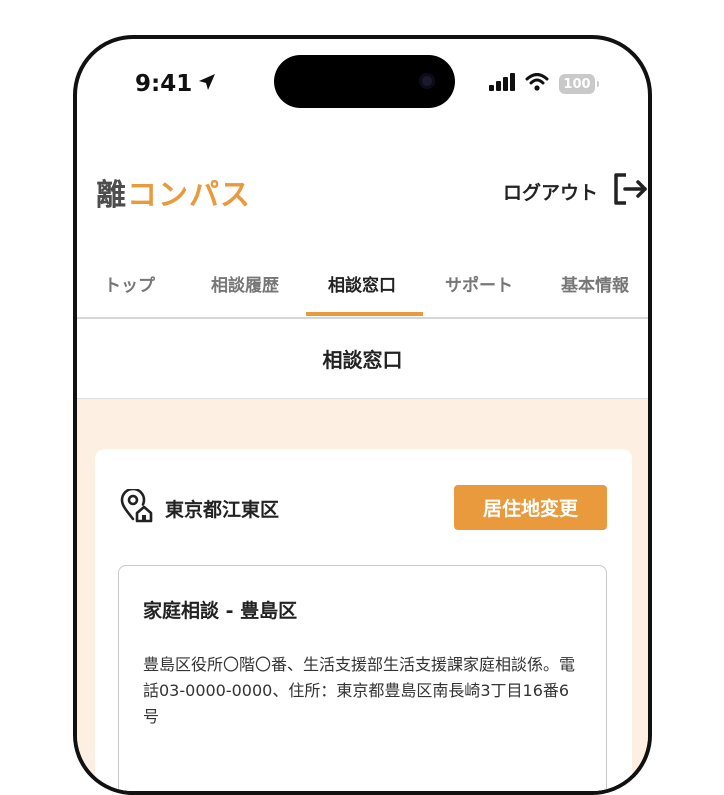 The image size is (724, 795). I want to click on status-time: 9:41, so click(175, 84).